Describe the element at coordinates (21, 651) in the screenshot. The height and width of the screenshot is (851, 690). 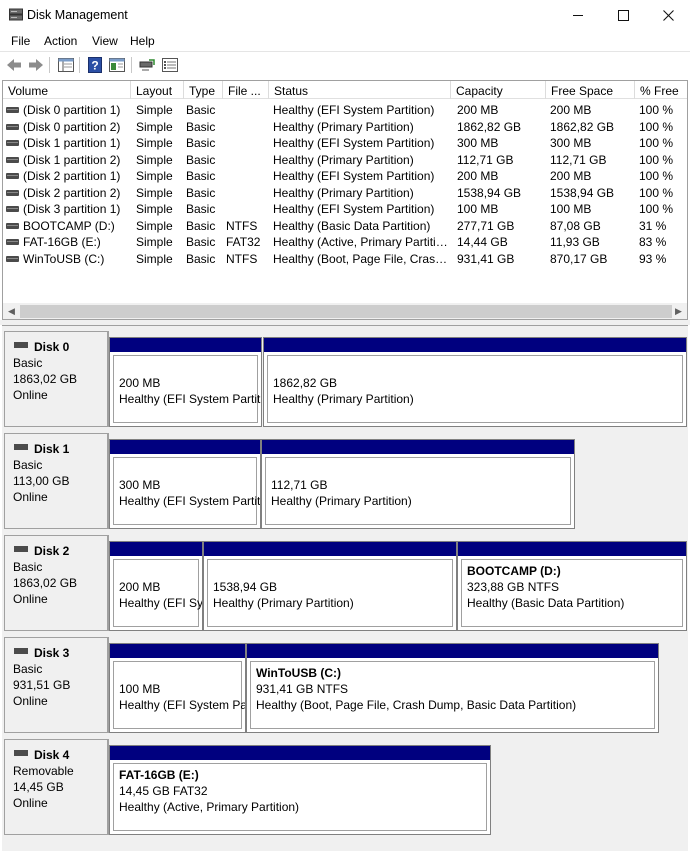
I see `disk-icon` at that location.